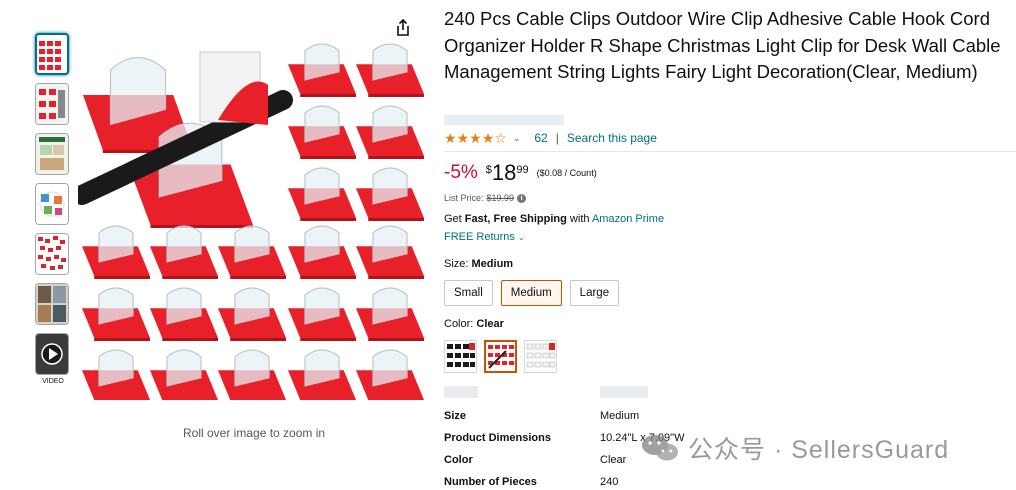 This screenshot has height=490, width=1016. What do you see at coordinates (454, 219) in the screenshot?
I see `shipping-prefix: Get` at bounding box center [454, 219].